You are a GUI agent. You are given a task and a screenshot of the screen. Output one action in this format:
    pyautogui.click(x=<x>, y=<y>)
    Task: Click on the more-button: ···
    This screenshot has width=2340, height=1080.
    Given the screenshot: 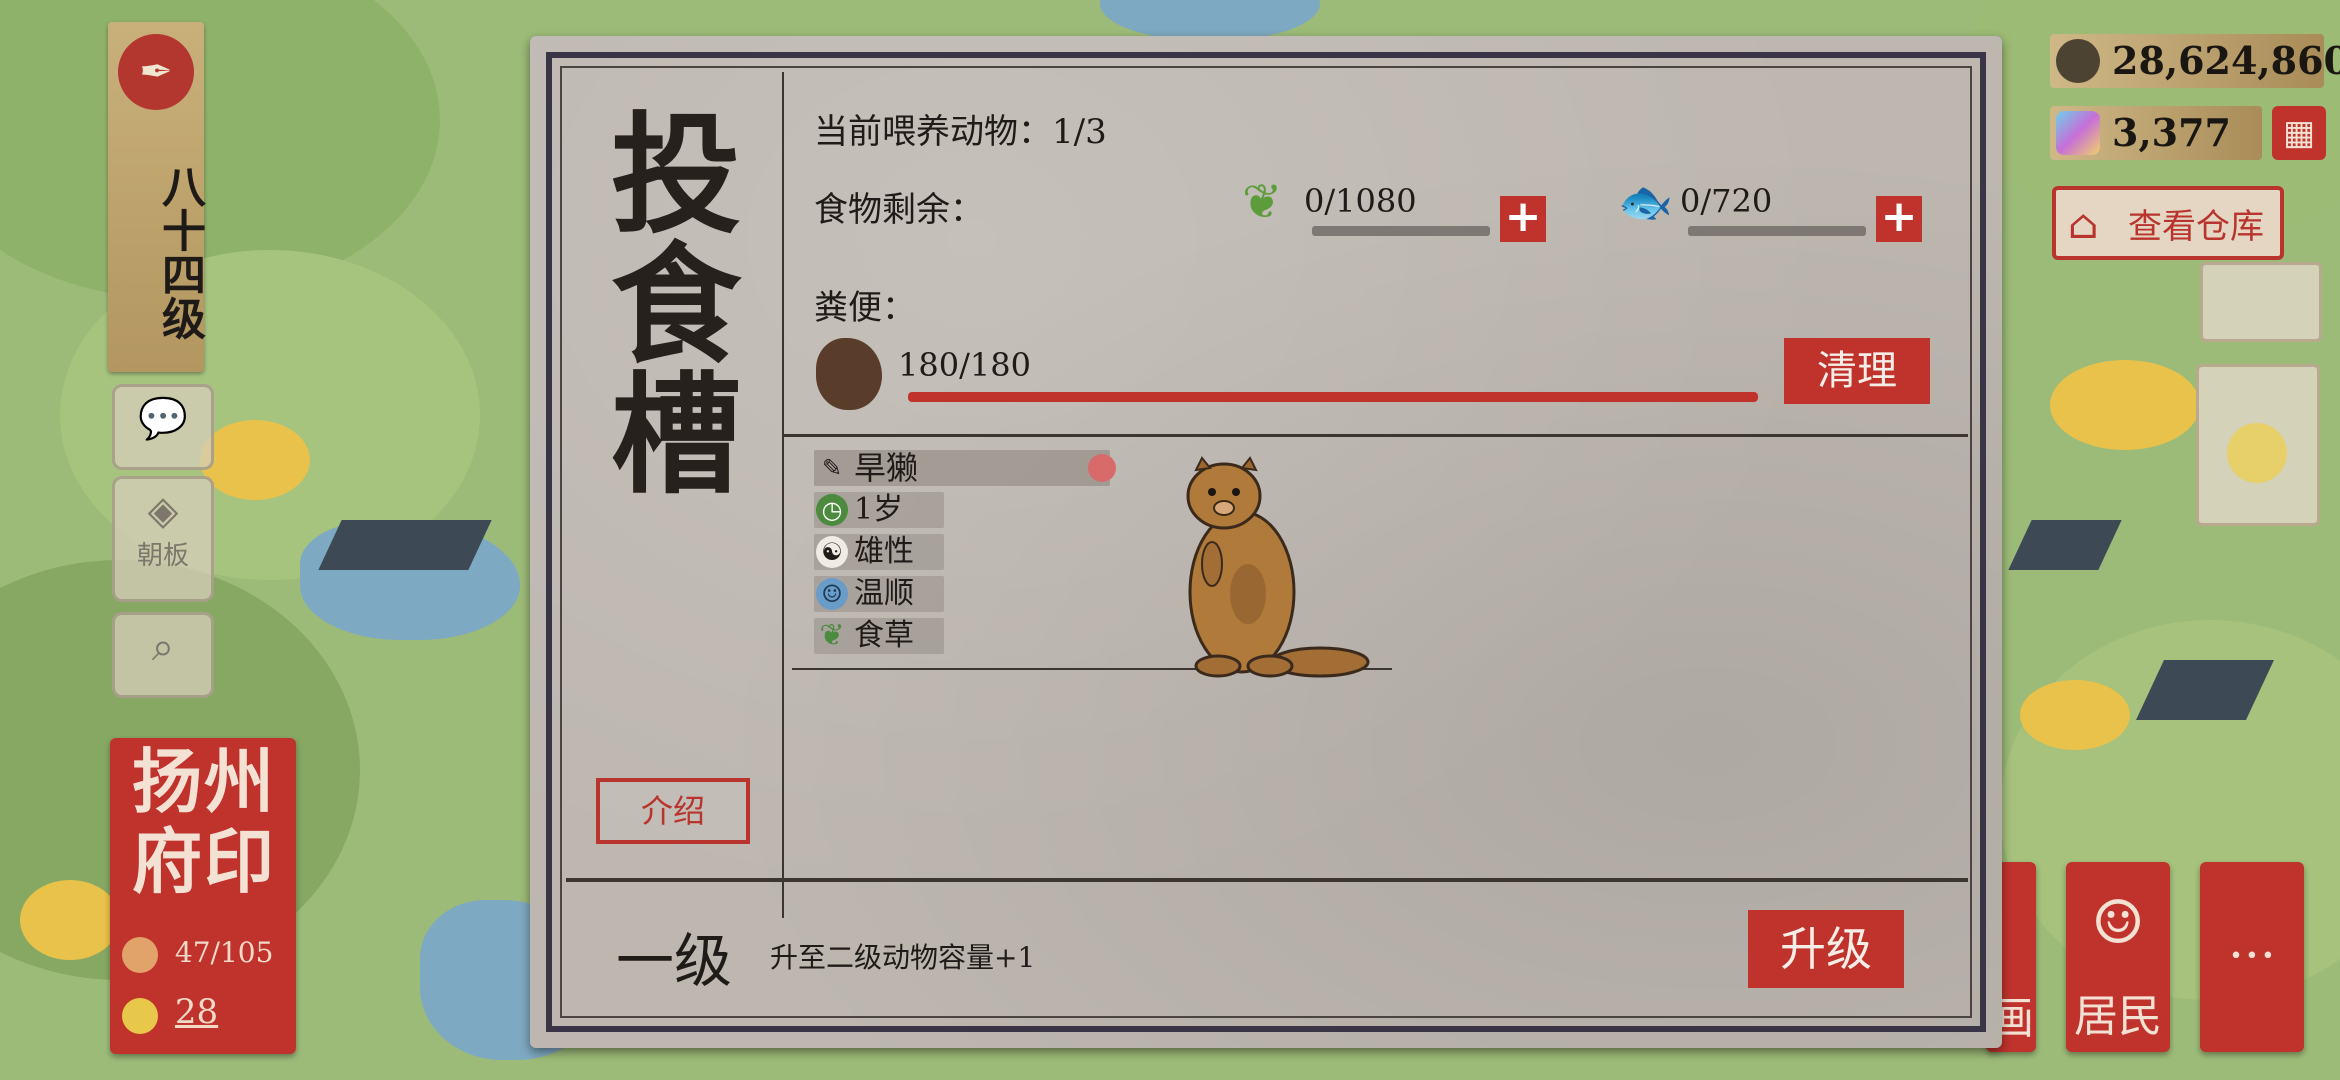 What is the action you would take?
    pyautogui.click(x=2252, y=957)
    